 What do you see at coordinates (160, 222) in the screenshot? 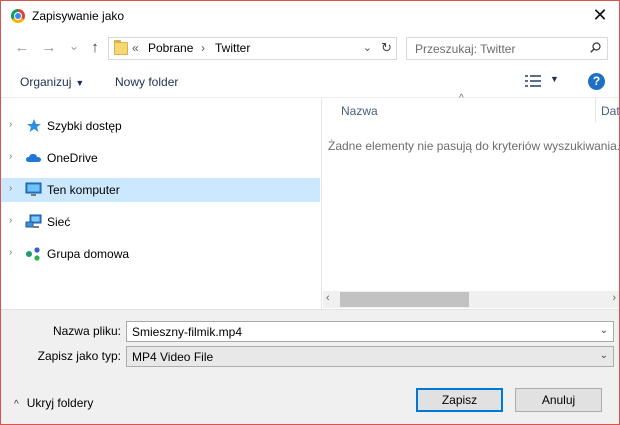
I see `tree-item-network: › Sieć` at bounding box center [160, 222].